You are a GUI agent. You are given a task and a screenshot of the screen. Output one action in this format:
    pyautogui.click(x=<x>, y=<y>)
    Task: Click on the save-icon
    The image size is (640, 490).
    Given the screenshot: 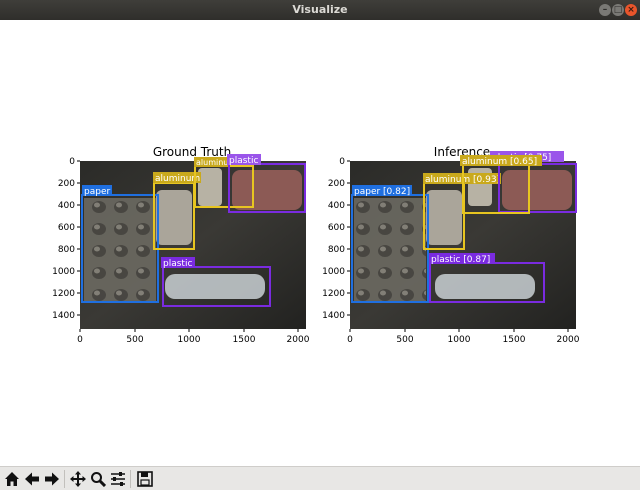 What is the action you would take?
    pyautogui.click(x=145, y=479)
    